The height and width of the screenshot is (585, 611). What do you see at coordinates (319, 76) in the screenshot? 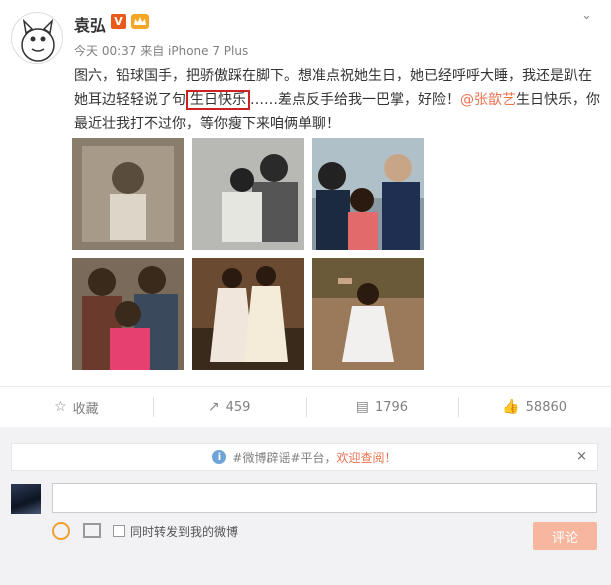
I see `post-text-line1: 图六，铅球国手，把骄傲踩在脚下。想准点祝她生日，她已经呼呼大睡，我还是` at bounding box center [319, 76].